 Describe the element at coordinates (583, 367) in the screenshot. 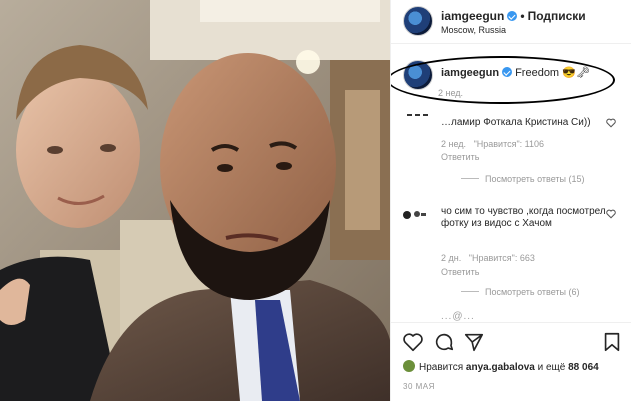

I see `likes-count: 88 064` at that location.